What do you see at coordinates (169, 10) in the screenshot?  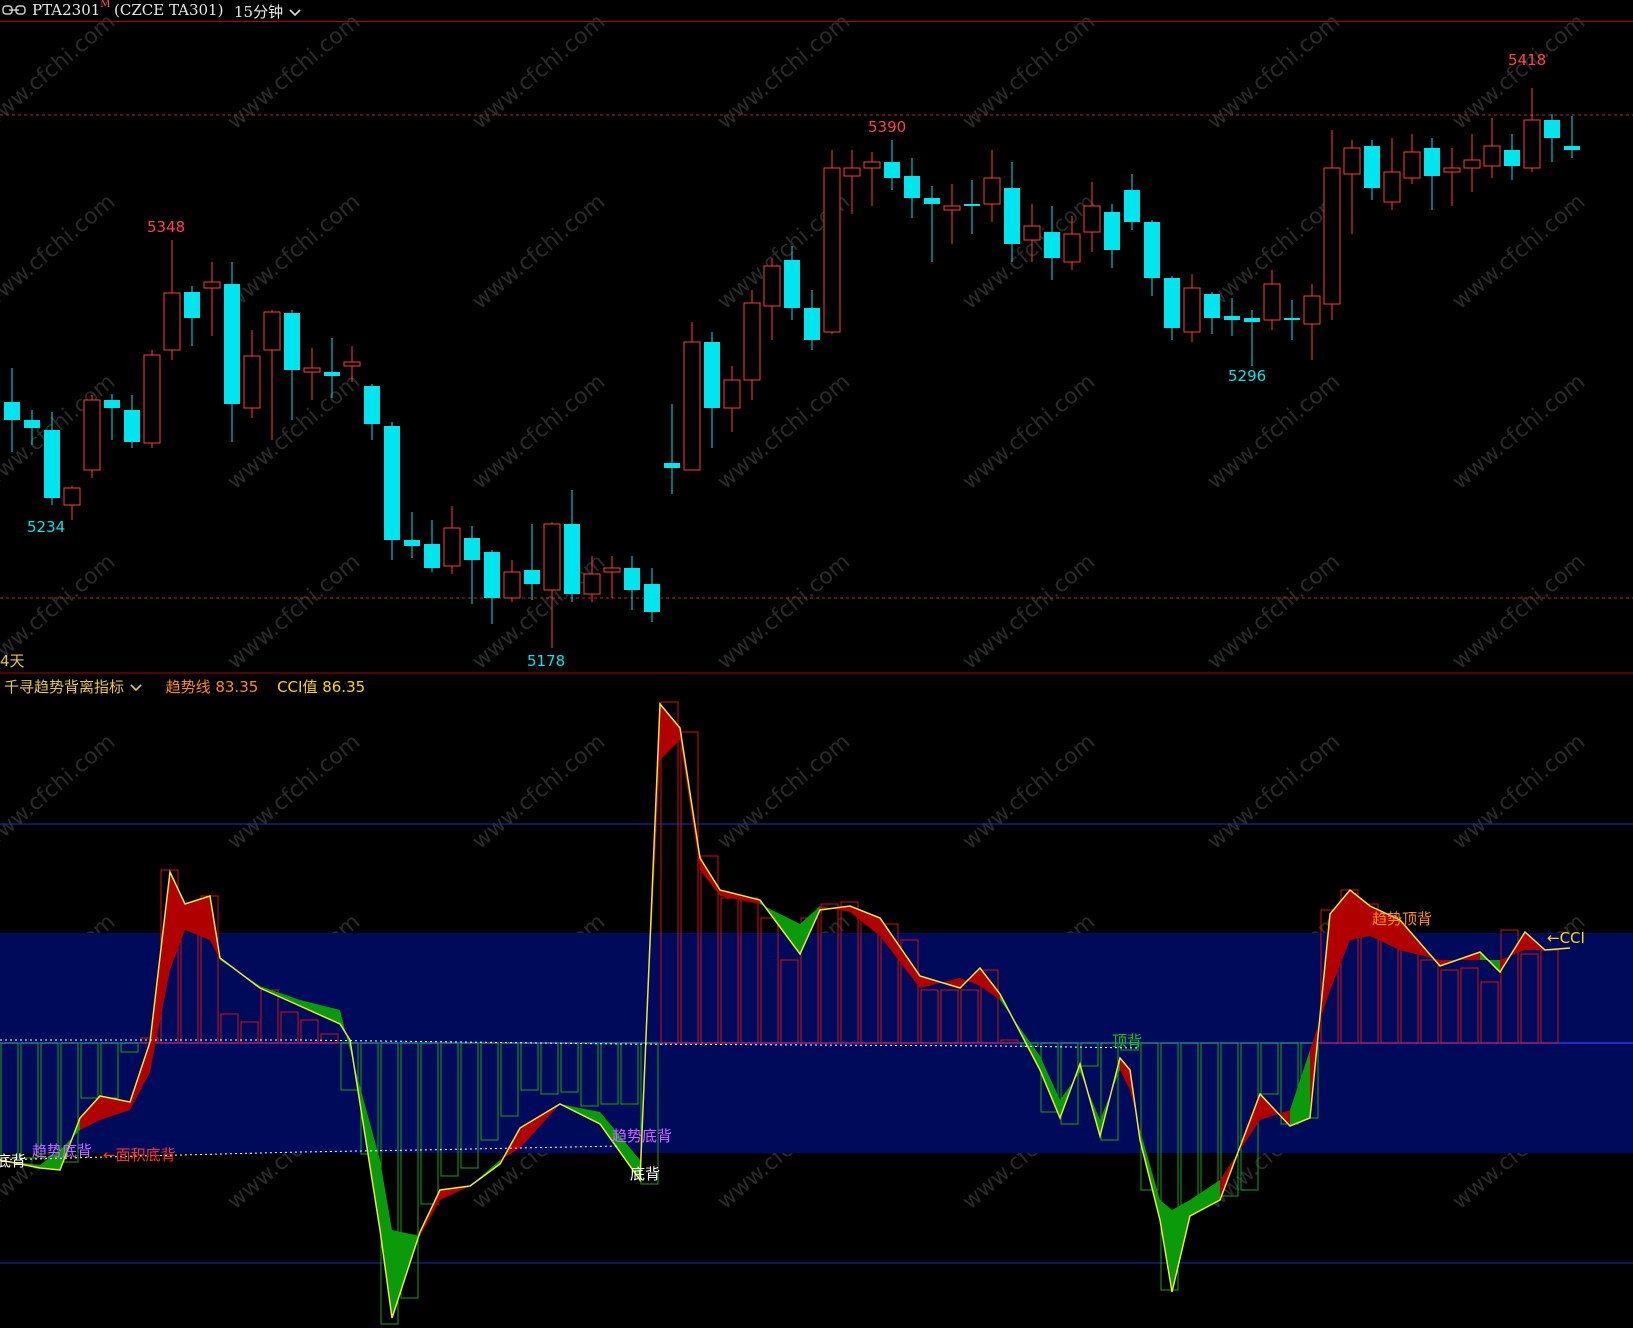 I see `exchange-code: (CZCE TA301)` at bounding box center [169, 10].